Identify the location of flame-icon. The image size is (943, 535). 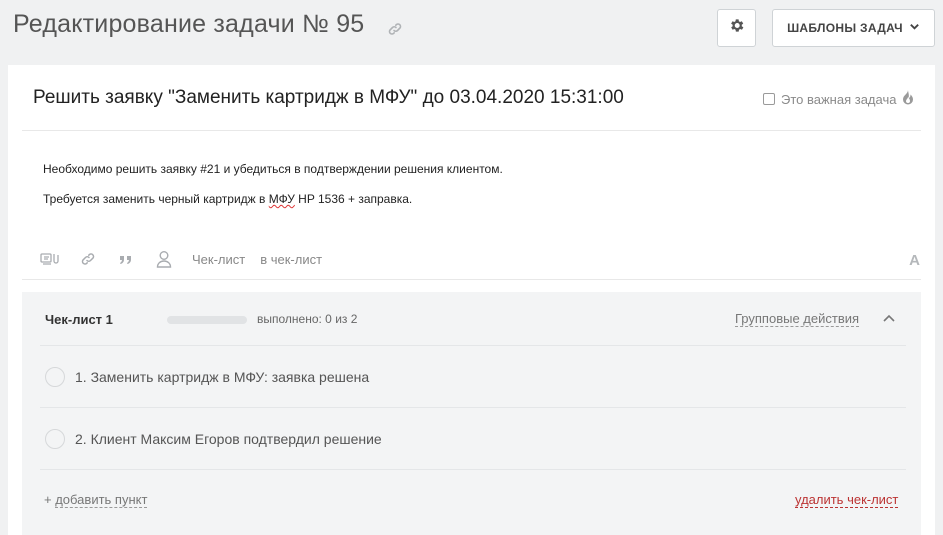
(908, 99).